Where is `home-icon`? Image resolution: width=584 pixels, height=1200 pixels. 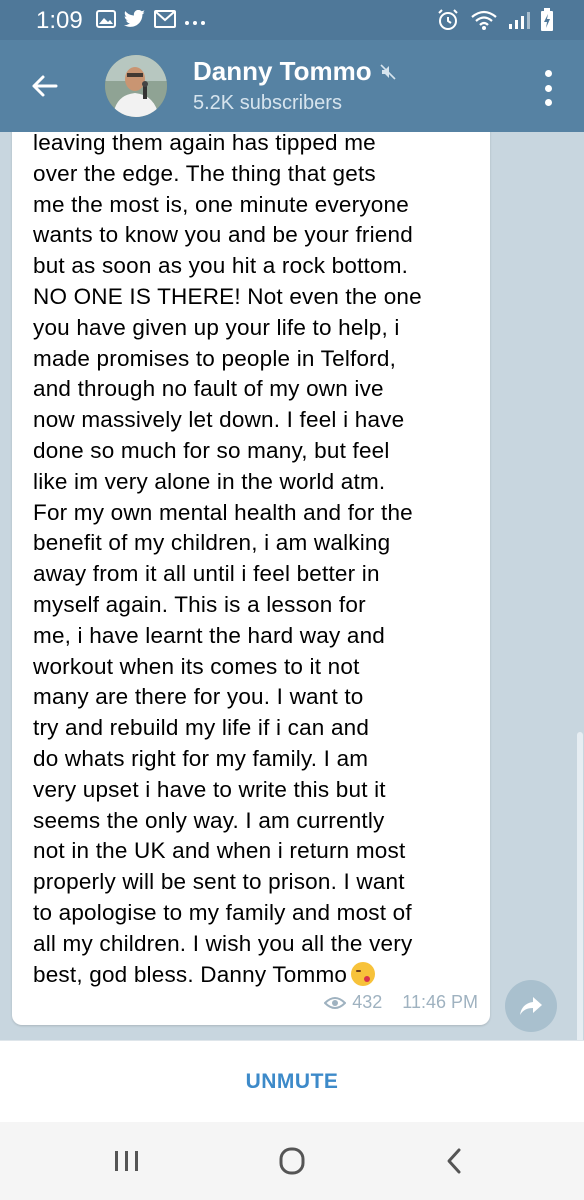
home-icon is located at coordinates (292, 1163).